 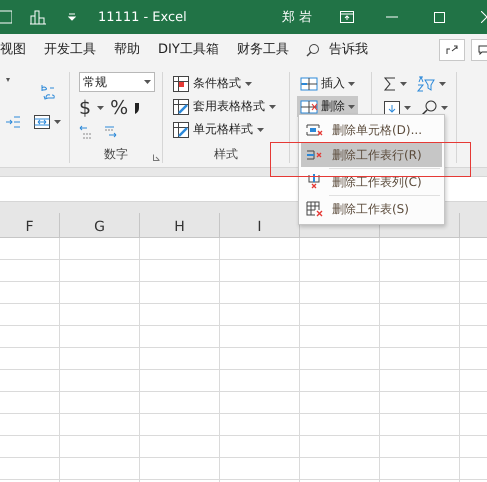 I want to click on customize-toolbar-icon, so click(x=72, y=17).